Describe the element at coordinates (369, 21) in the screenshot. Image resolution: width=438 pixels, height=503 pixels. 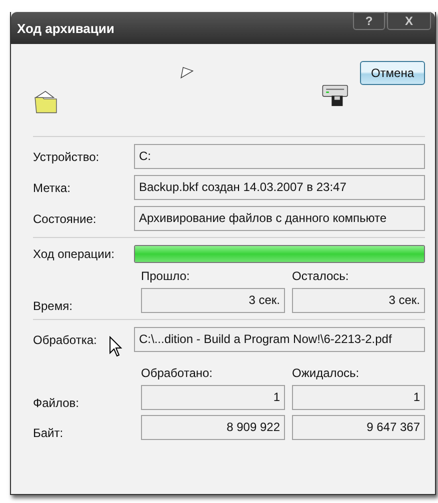
I see `help-button: ?` at that location.